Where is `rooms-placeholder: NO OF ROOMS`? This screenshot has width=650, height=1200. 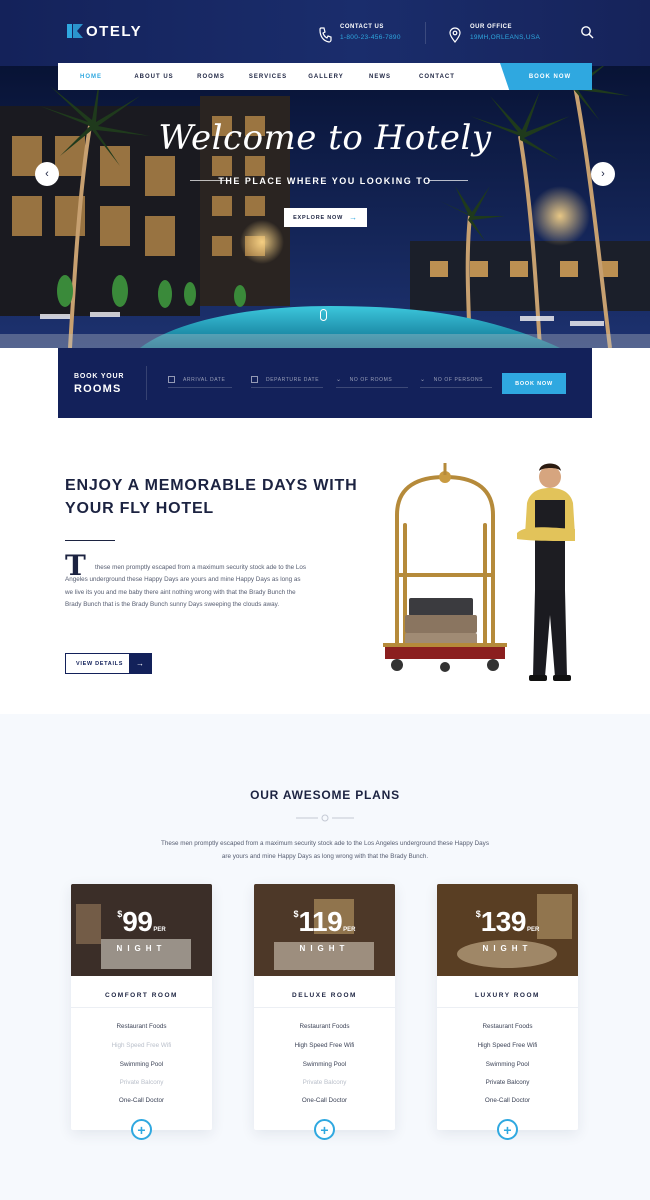
rooms-placeholder: NO OF ROOMS is located at coordinates (371, 379).